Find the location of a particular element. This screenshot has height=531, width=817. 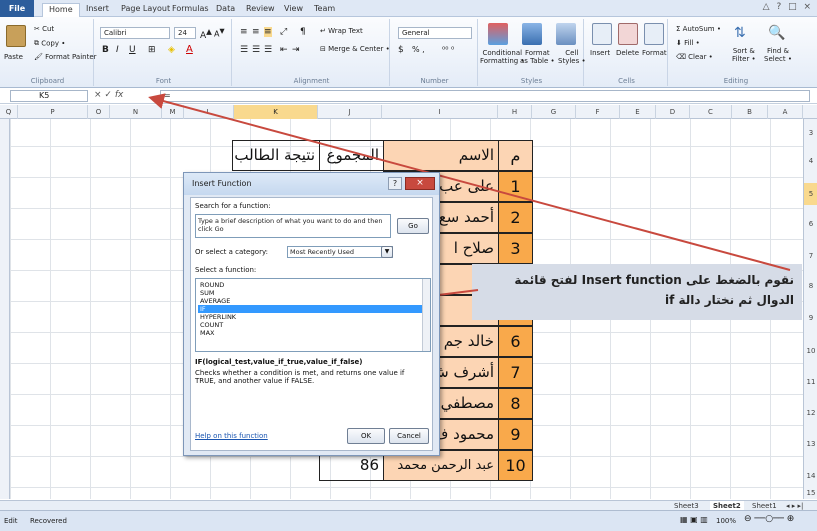

column-header: M is located at coordinates (173, 112).